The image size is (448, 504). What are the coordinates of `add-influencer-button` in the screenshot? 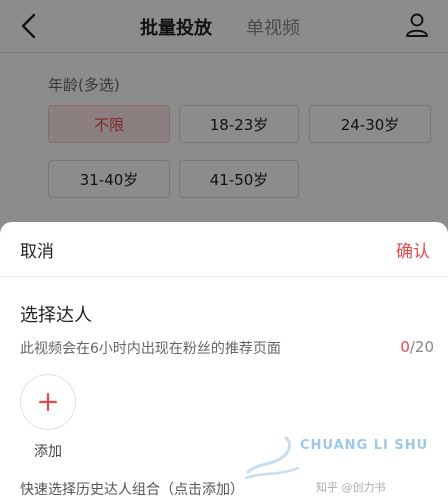 It's located at (48, 402).